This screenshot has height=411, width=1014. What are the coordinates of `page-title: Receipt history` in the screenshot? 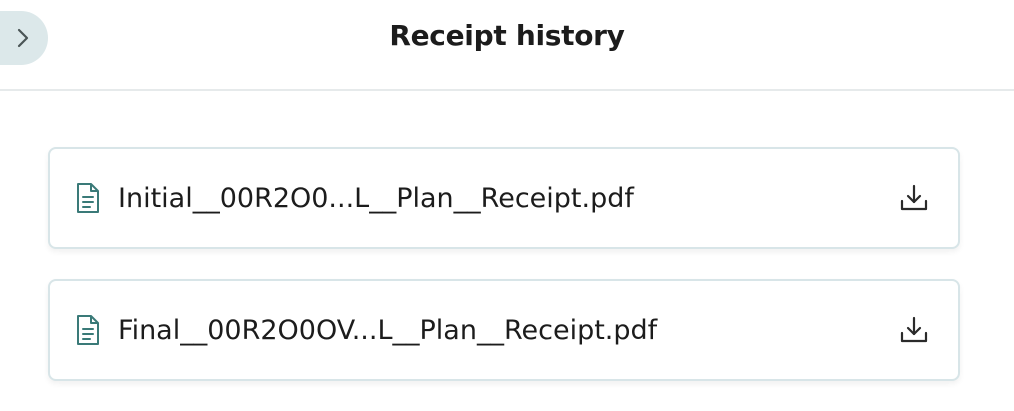 It's located at (507, 35).